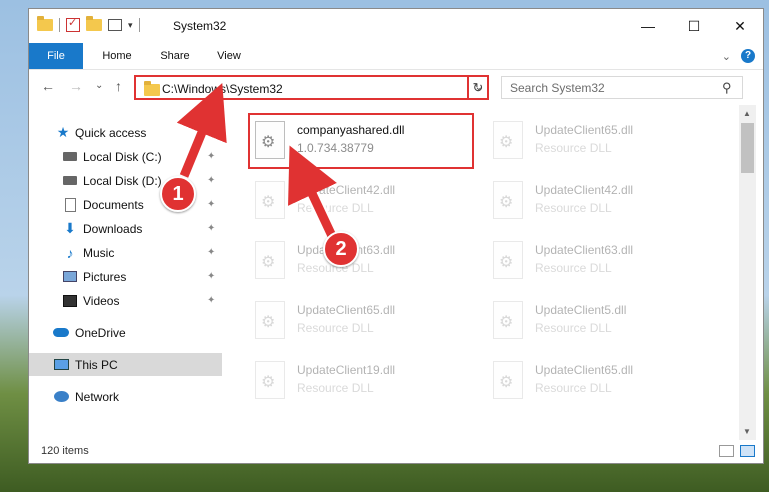  Describe the element at coordinates (341, 249) in the screenshot. I see `callout-2: 2` at that location.